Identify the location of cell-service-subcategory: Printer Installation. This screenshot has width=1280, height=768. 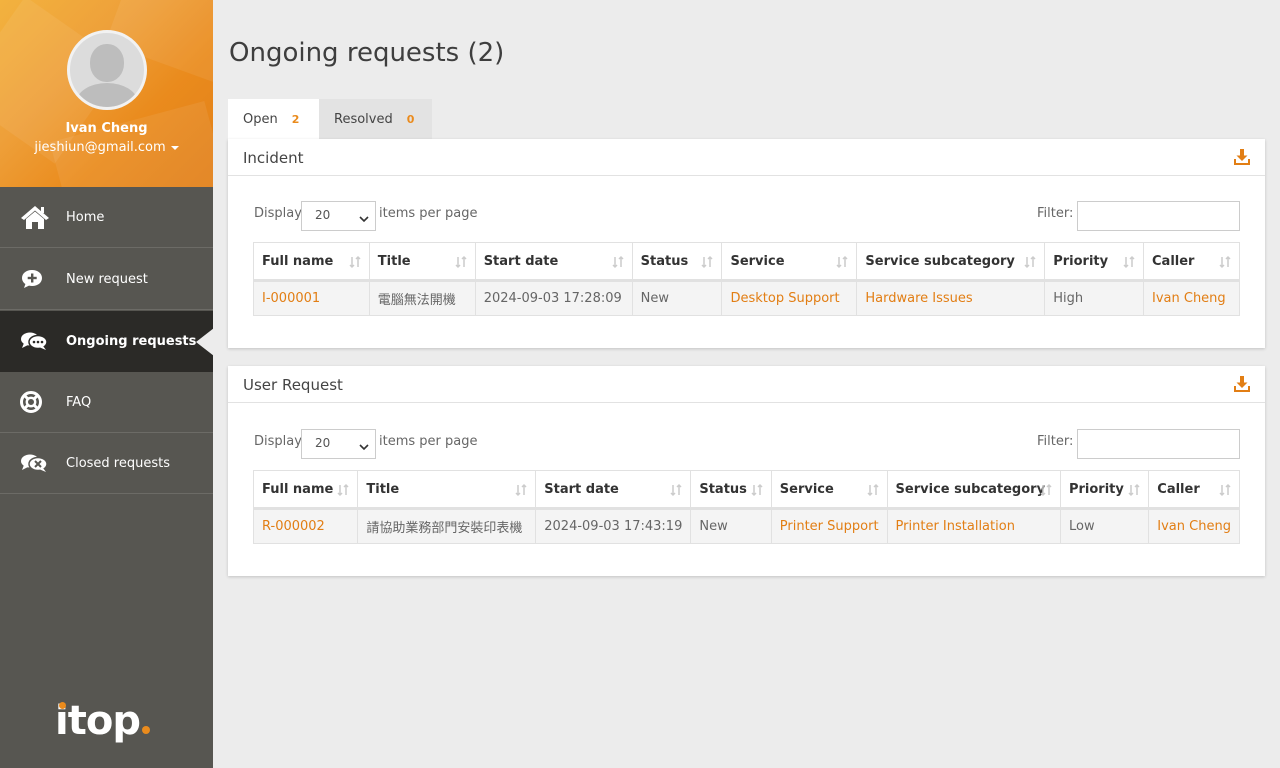
(973, 526).